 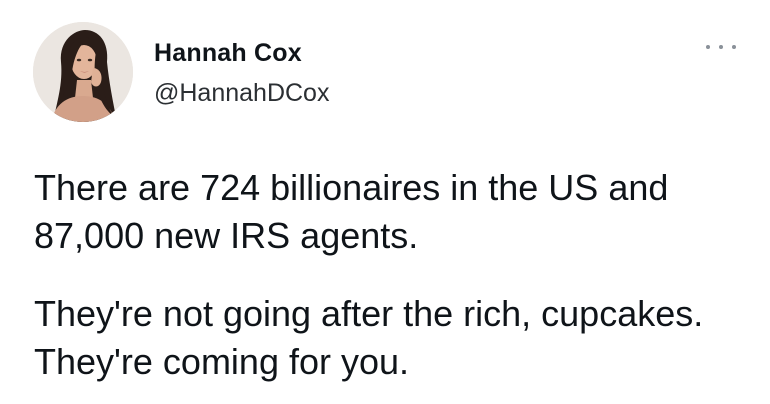 I want to click on profile-photo-icon, so click(x=83, y=72).